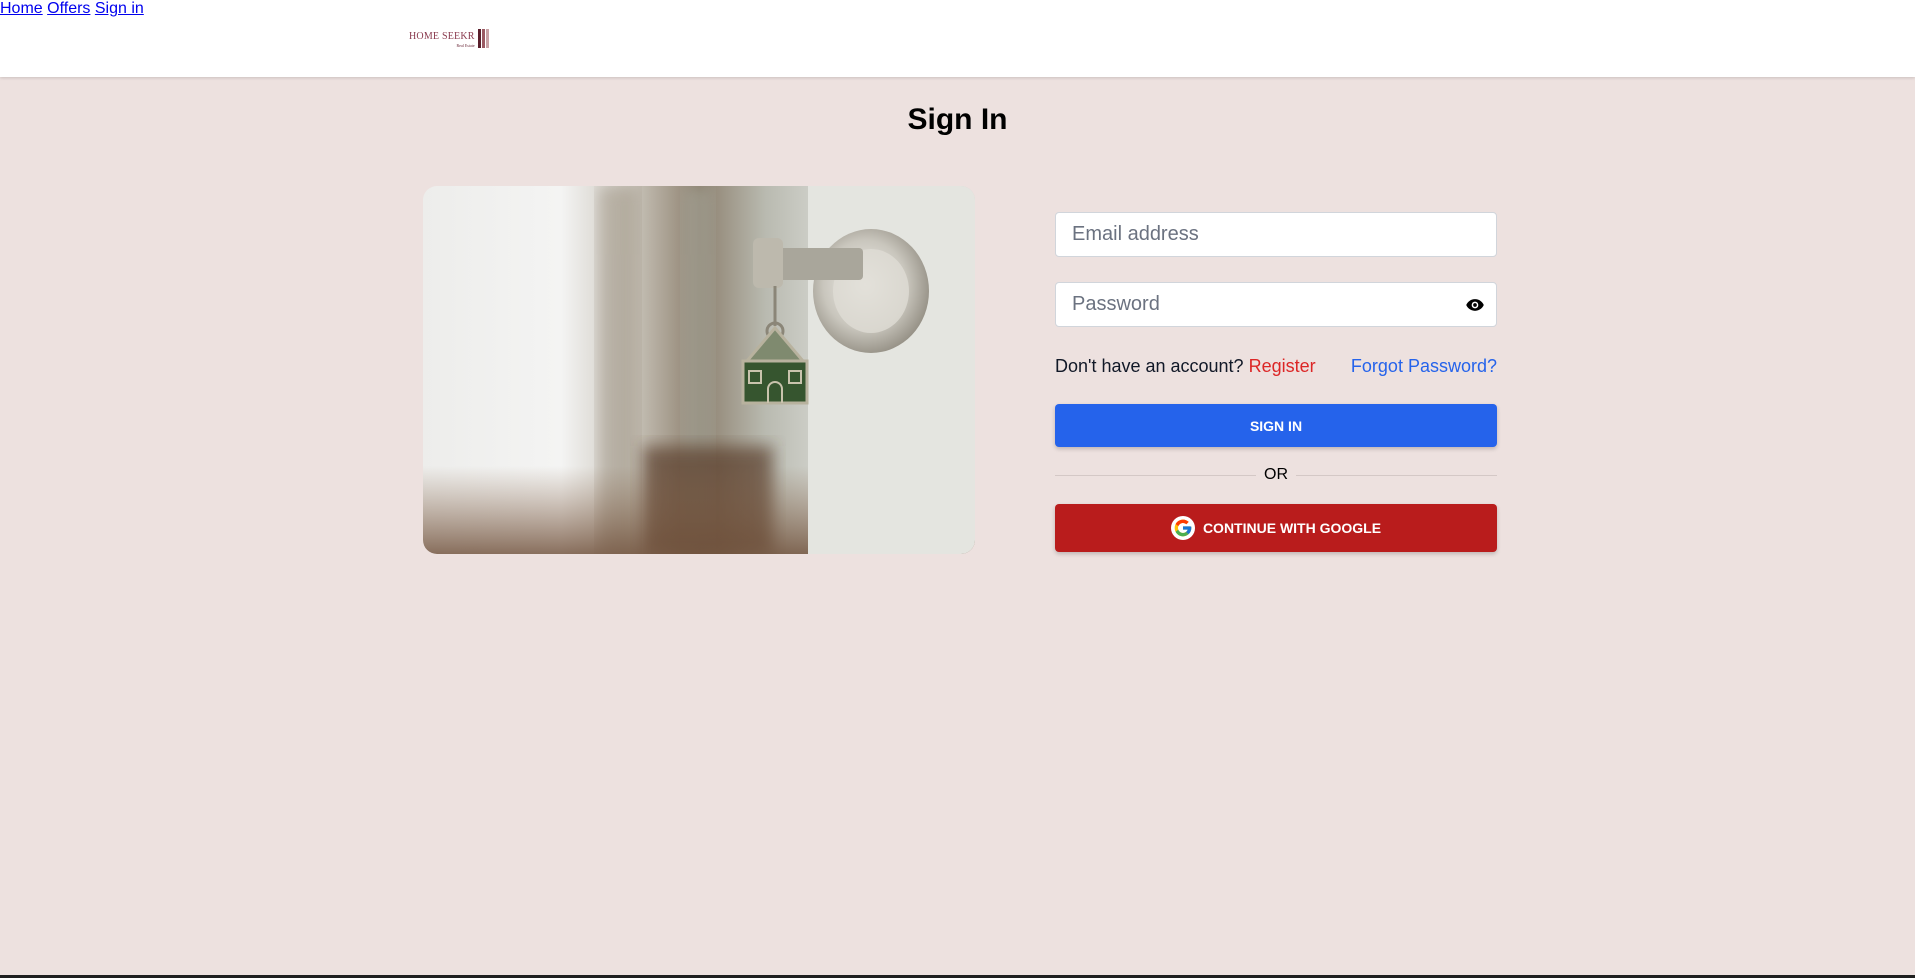 The width and height of the screenshot is (1915, 978). Describe the element at coordinates (1292, 528) in the screenshot. I see `google-button-label: CONTINUE WITH GOOGLE` at that location.